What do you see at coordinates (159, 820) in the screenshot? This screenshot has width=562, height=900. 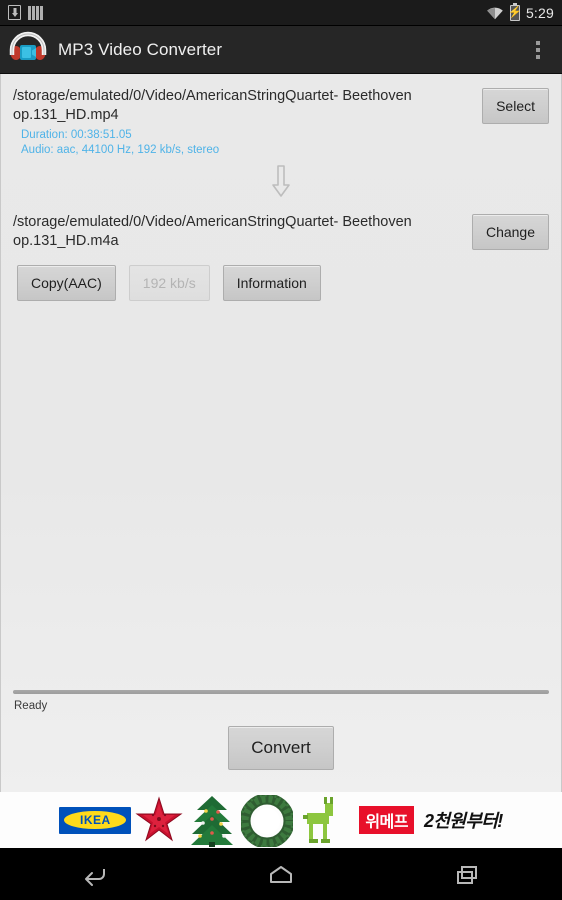 I see `star-ornament-icon` at bounding box center [159, 820].